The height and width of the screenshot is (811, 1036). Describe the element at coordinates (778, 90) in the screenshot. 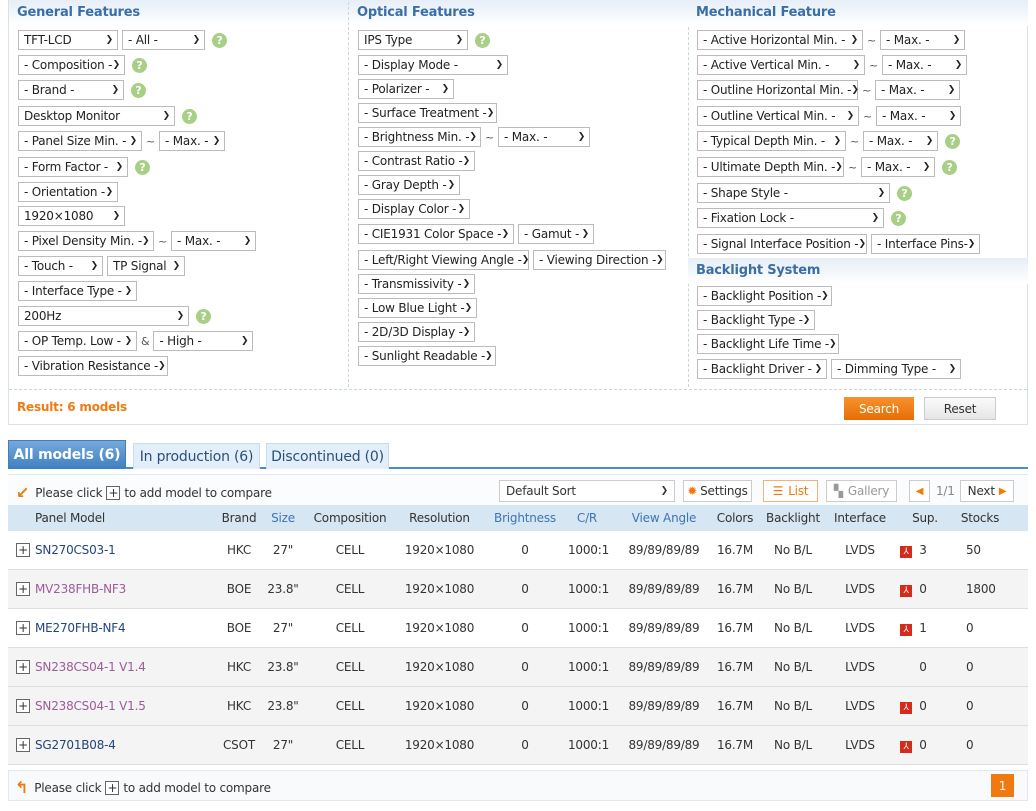

I see `filter-select: - Outline Horizontal Min. - ❯` at that location.